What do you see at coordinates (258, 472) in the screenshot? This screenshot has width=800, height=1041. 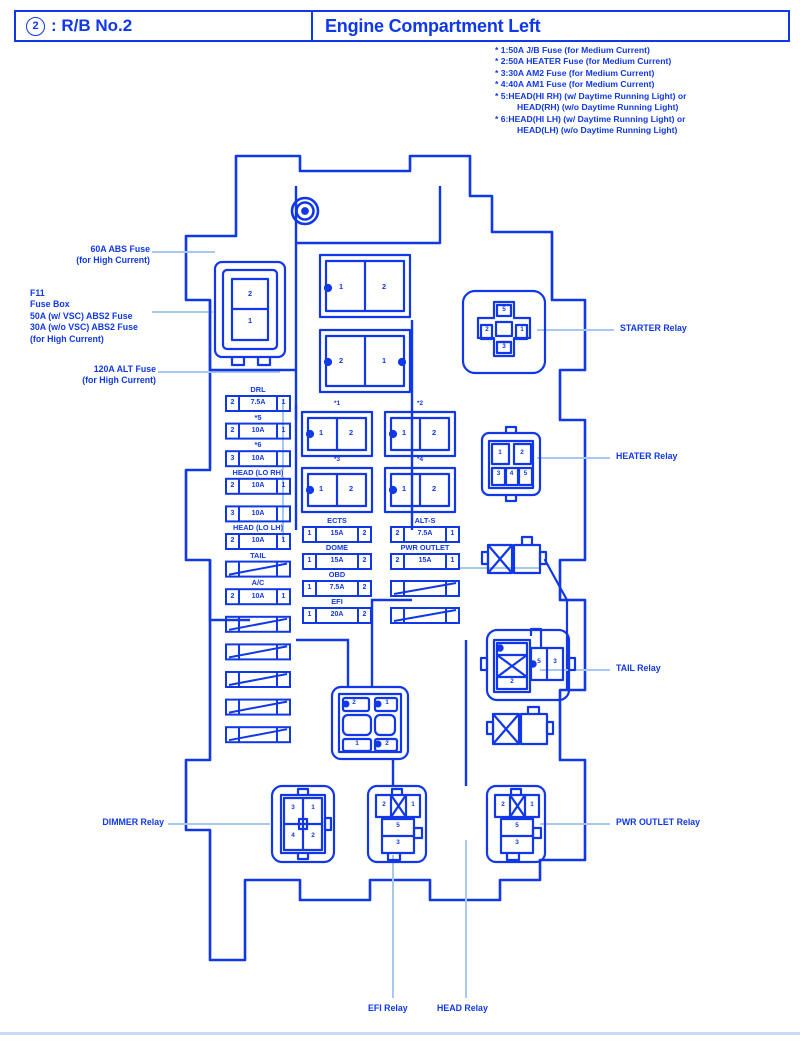 I see `fuse-name-label: HEAD (LO RH)` at bounding box center [258, 472].